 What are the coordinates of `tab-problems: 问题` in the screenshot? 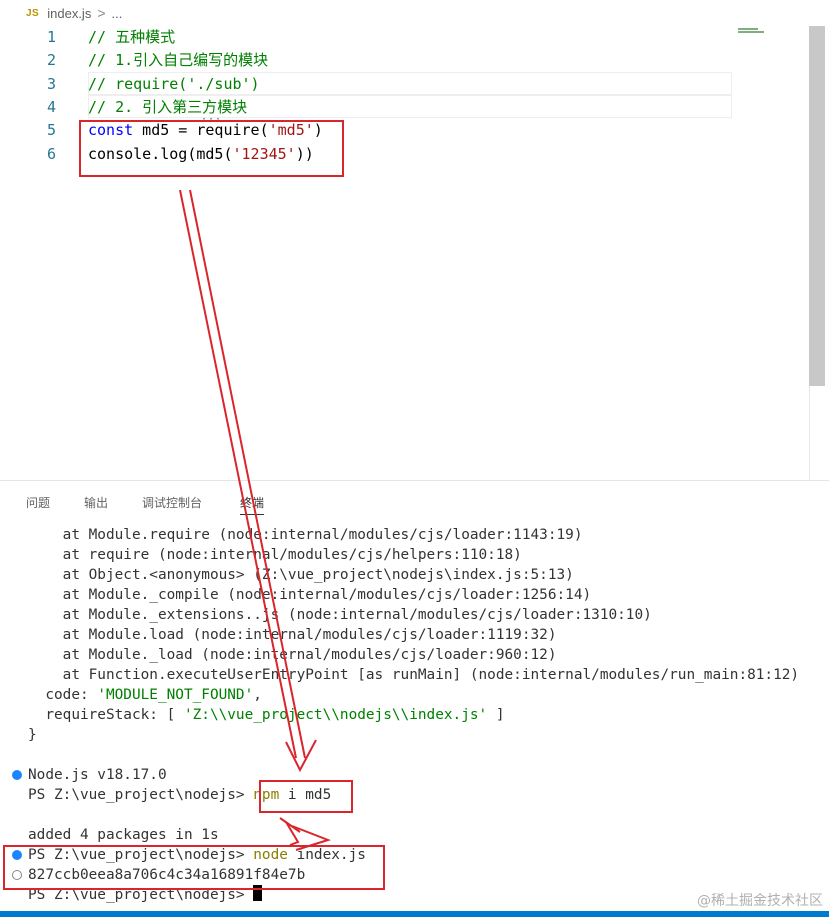 It's located at (38, 502).